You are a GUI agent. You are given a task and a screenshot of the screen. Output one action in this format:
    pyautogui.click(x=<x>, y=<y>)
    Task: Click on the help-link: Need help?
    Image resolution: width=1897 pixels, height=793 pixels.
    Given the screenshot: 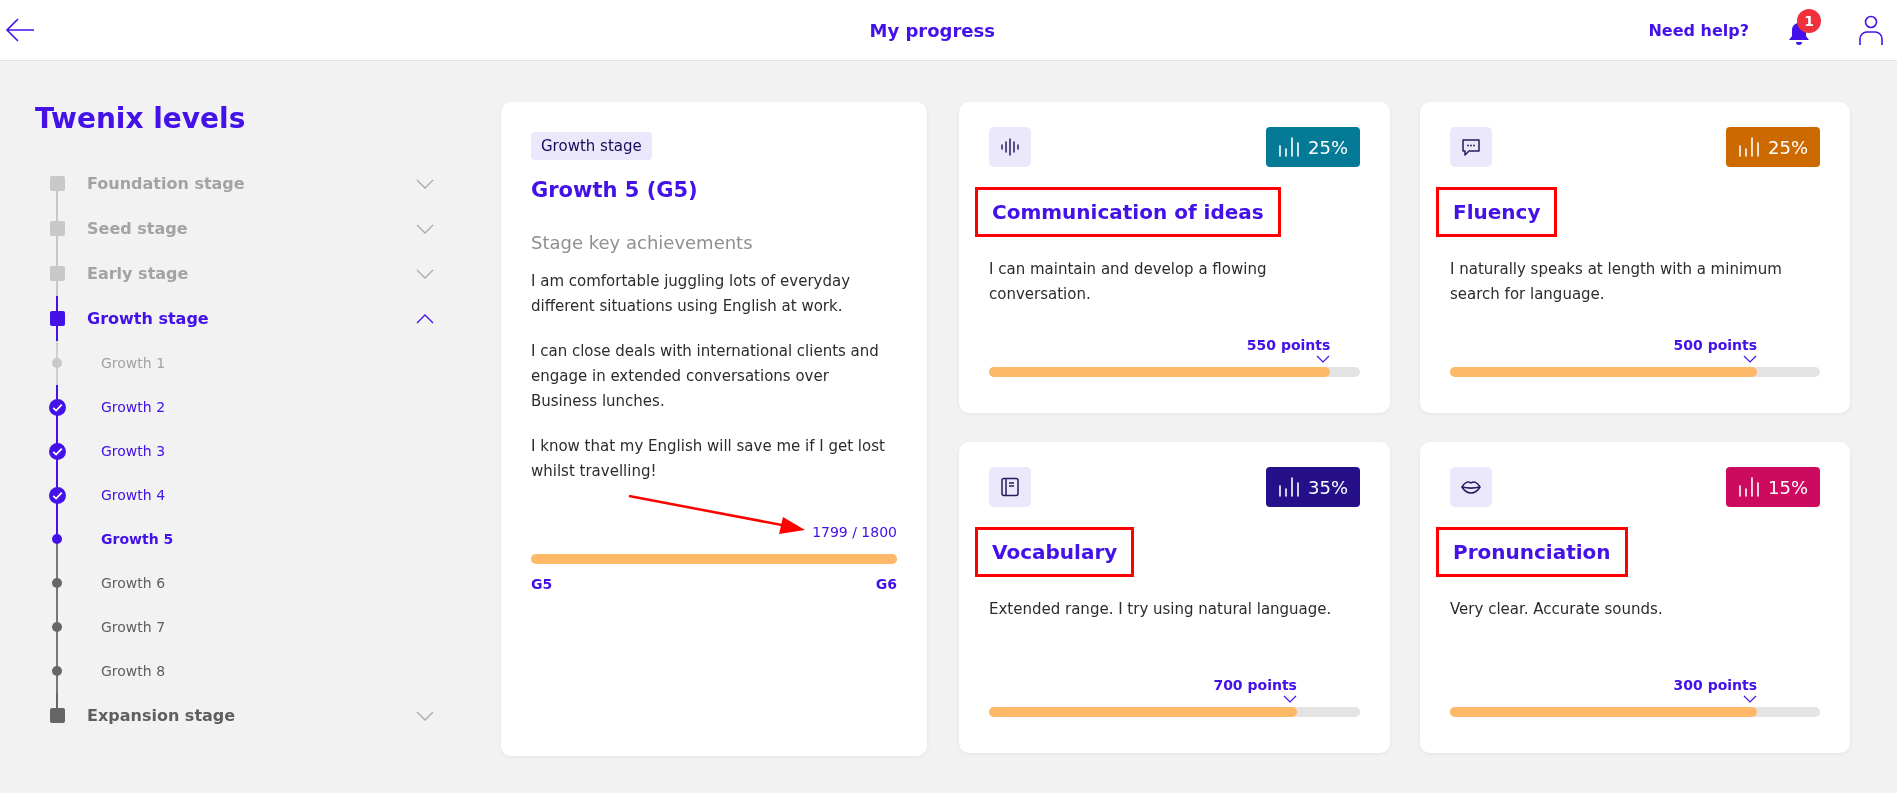 What is the action you would take?
    pyautogui.click(x=1698, y=30)
    